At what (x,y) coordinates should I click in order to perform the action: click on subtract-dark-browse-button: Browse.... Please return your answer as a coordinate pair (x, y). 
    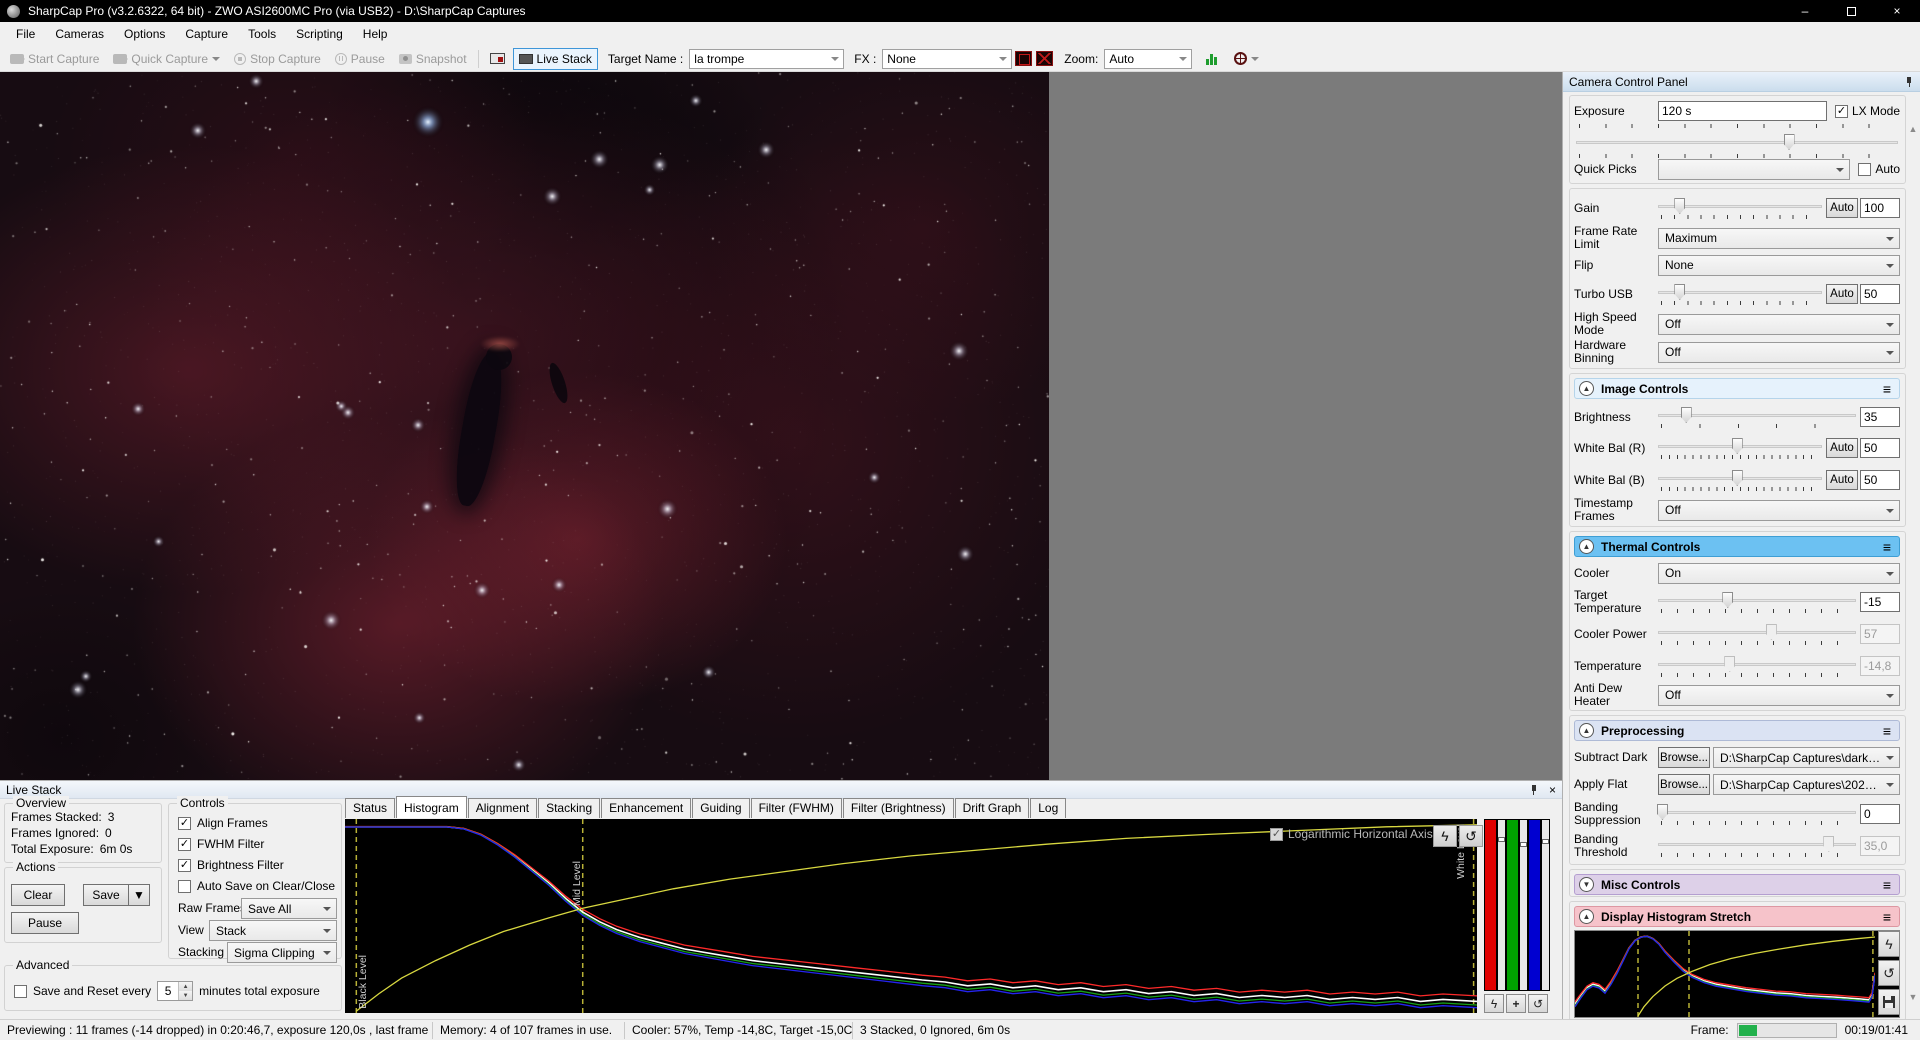
    Looking at the image, I should click on (1684, 757).